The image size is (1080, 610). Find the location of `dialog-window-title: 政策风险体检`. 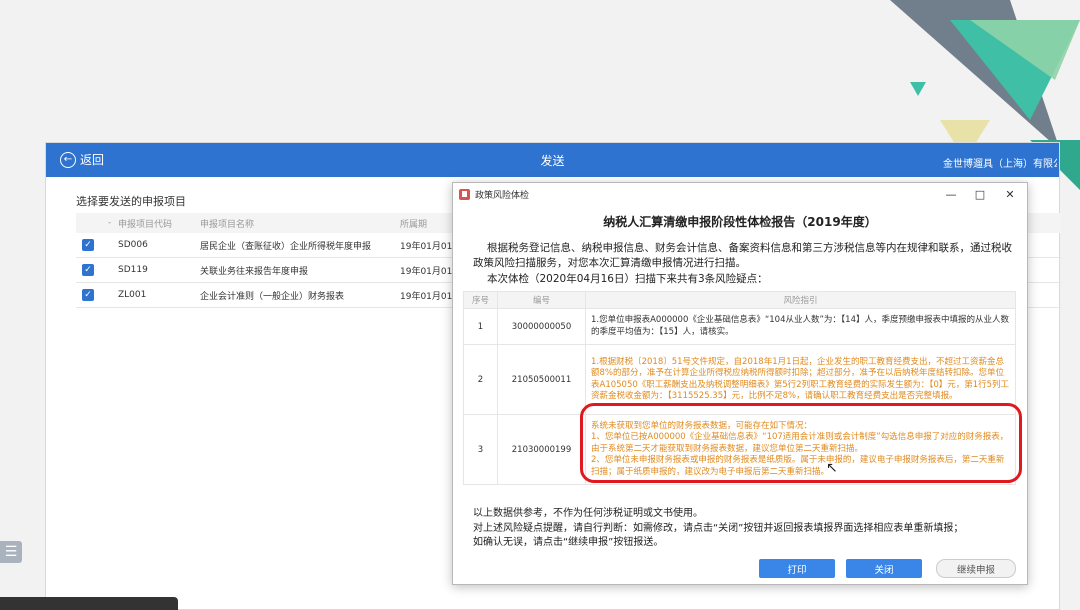

dialog-window-title: 政策风险体检 is located at coordinates (502, 195).